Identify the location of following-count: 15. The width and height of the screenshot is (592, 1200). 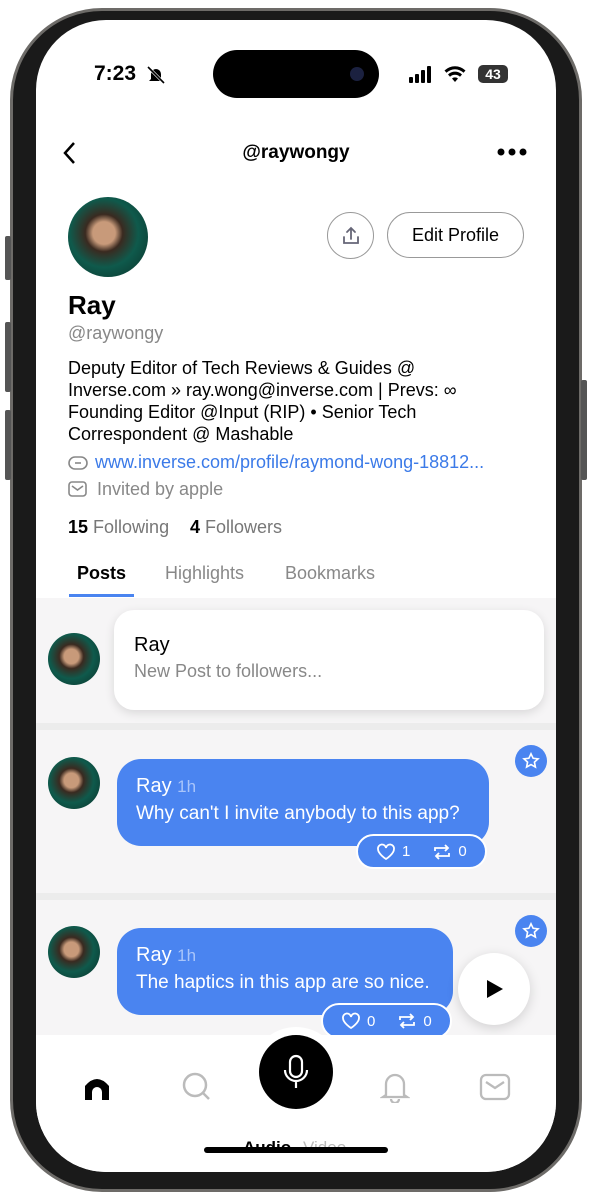
(78, 527).